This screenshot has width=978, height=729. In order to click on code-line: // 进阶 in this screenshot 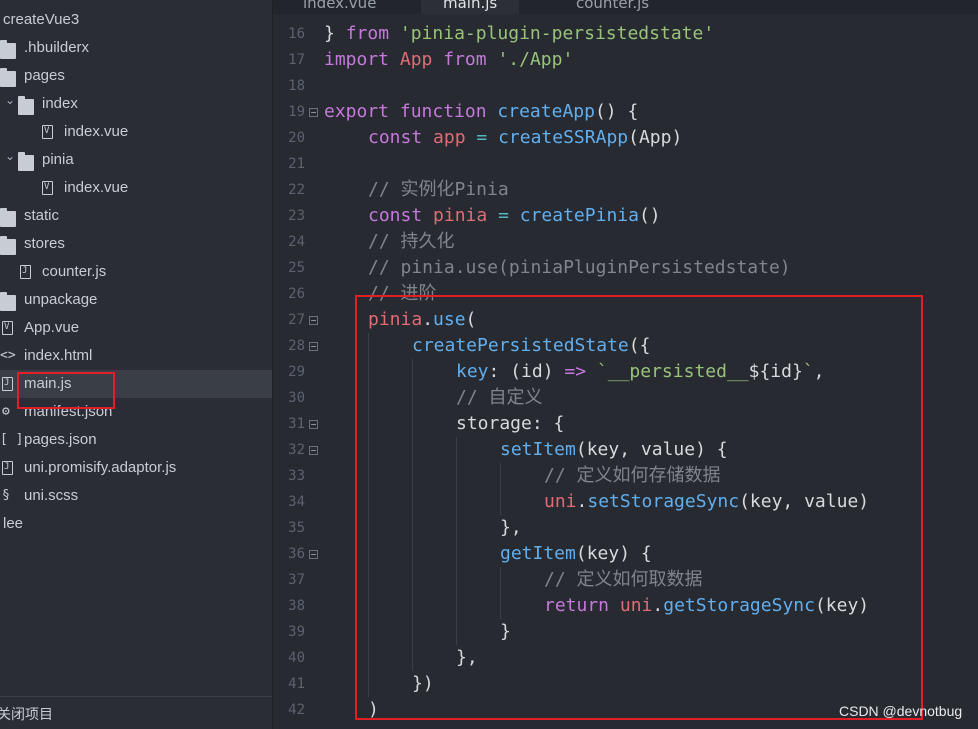, I will do `click(402, 294)`.